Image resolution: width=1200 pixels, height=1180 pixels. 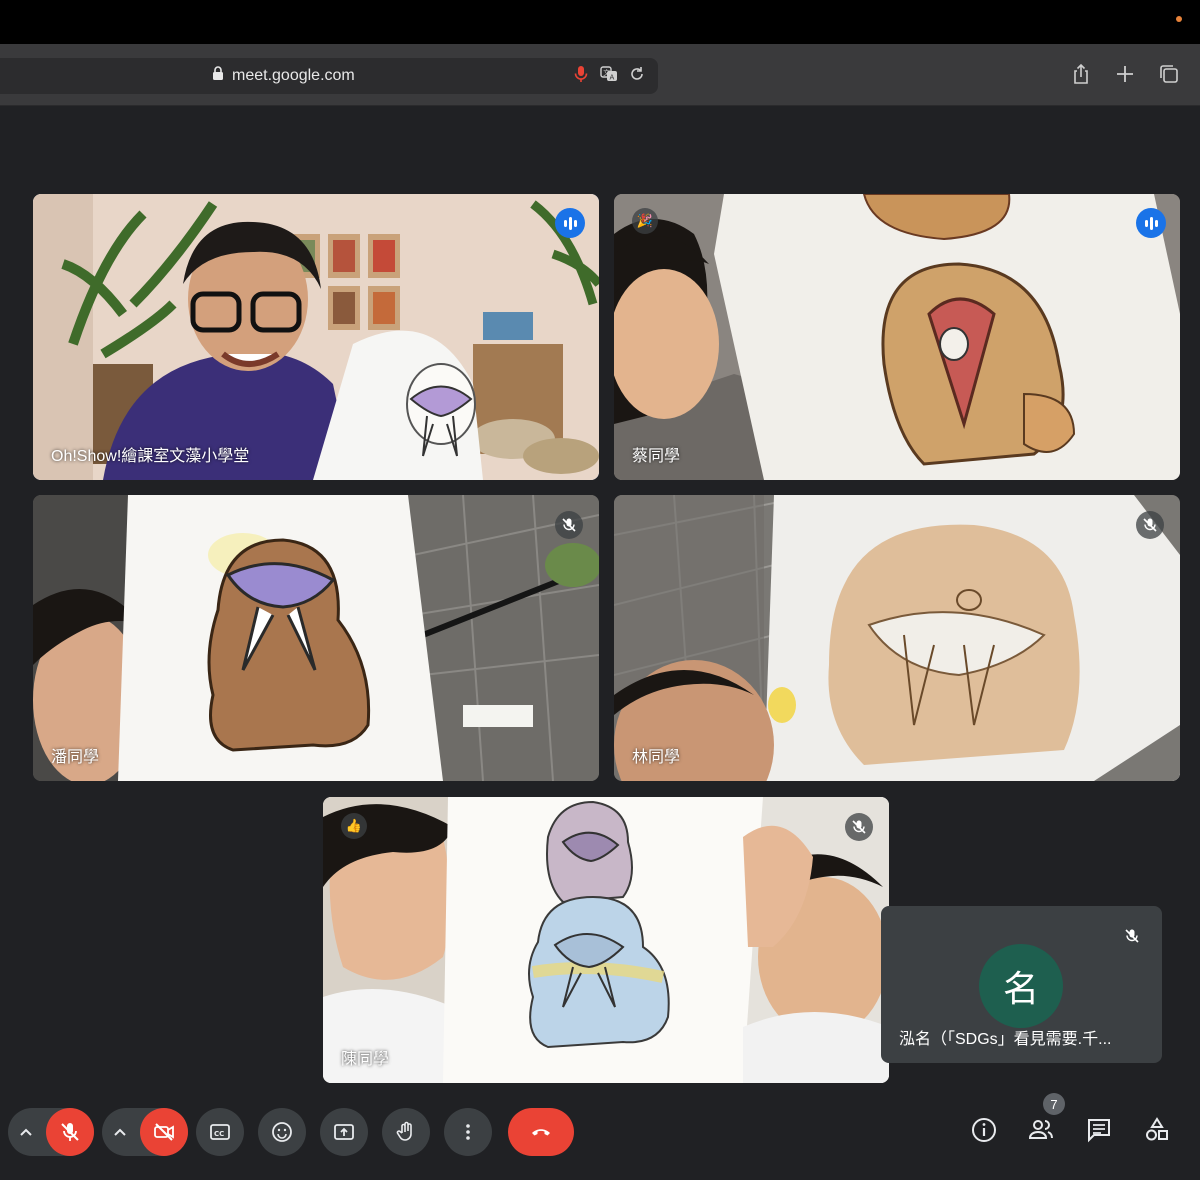 I want to click on meeting-controls: CC, so click(x=600, y=1132).